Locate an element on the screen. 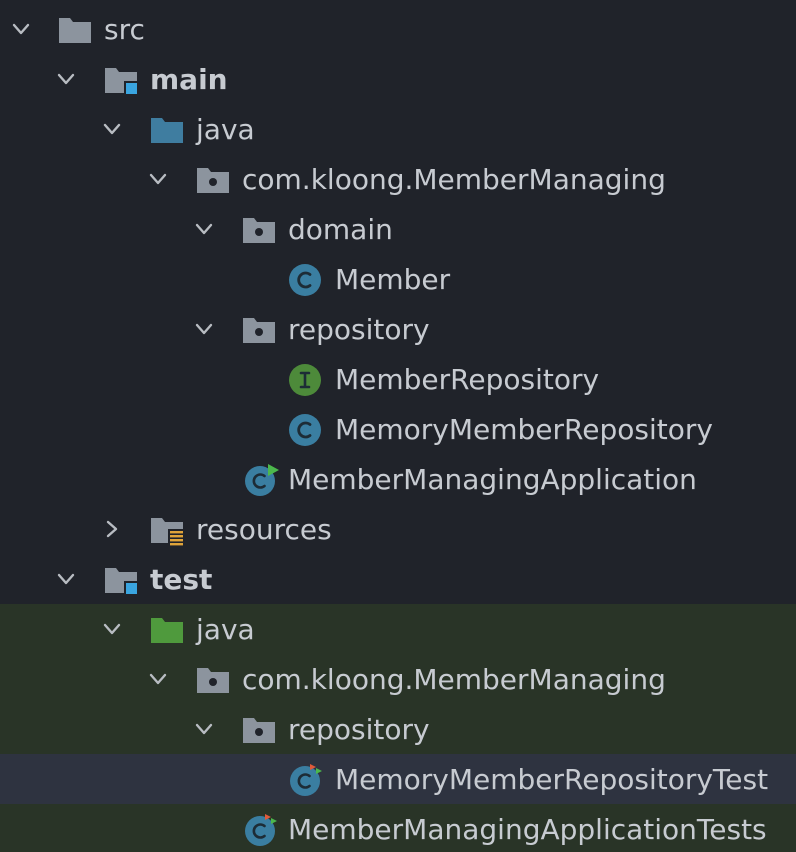 The width and height of the screenshot is (796, 852). node-label: MemberManagingApplication is located at coordinates (492, 479).